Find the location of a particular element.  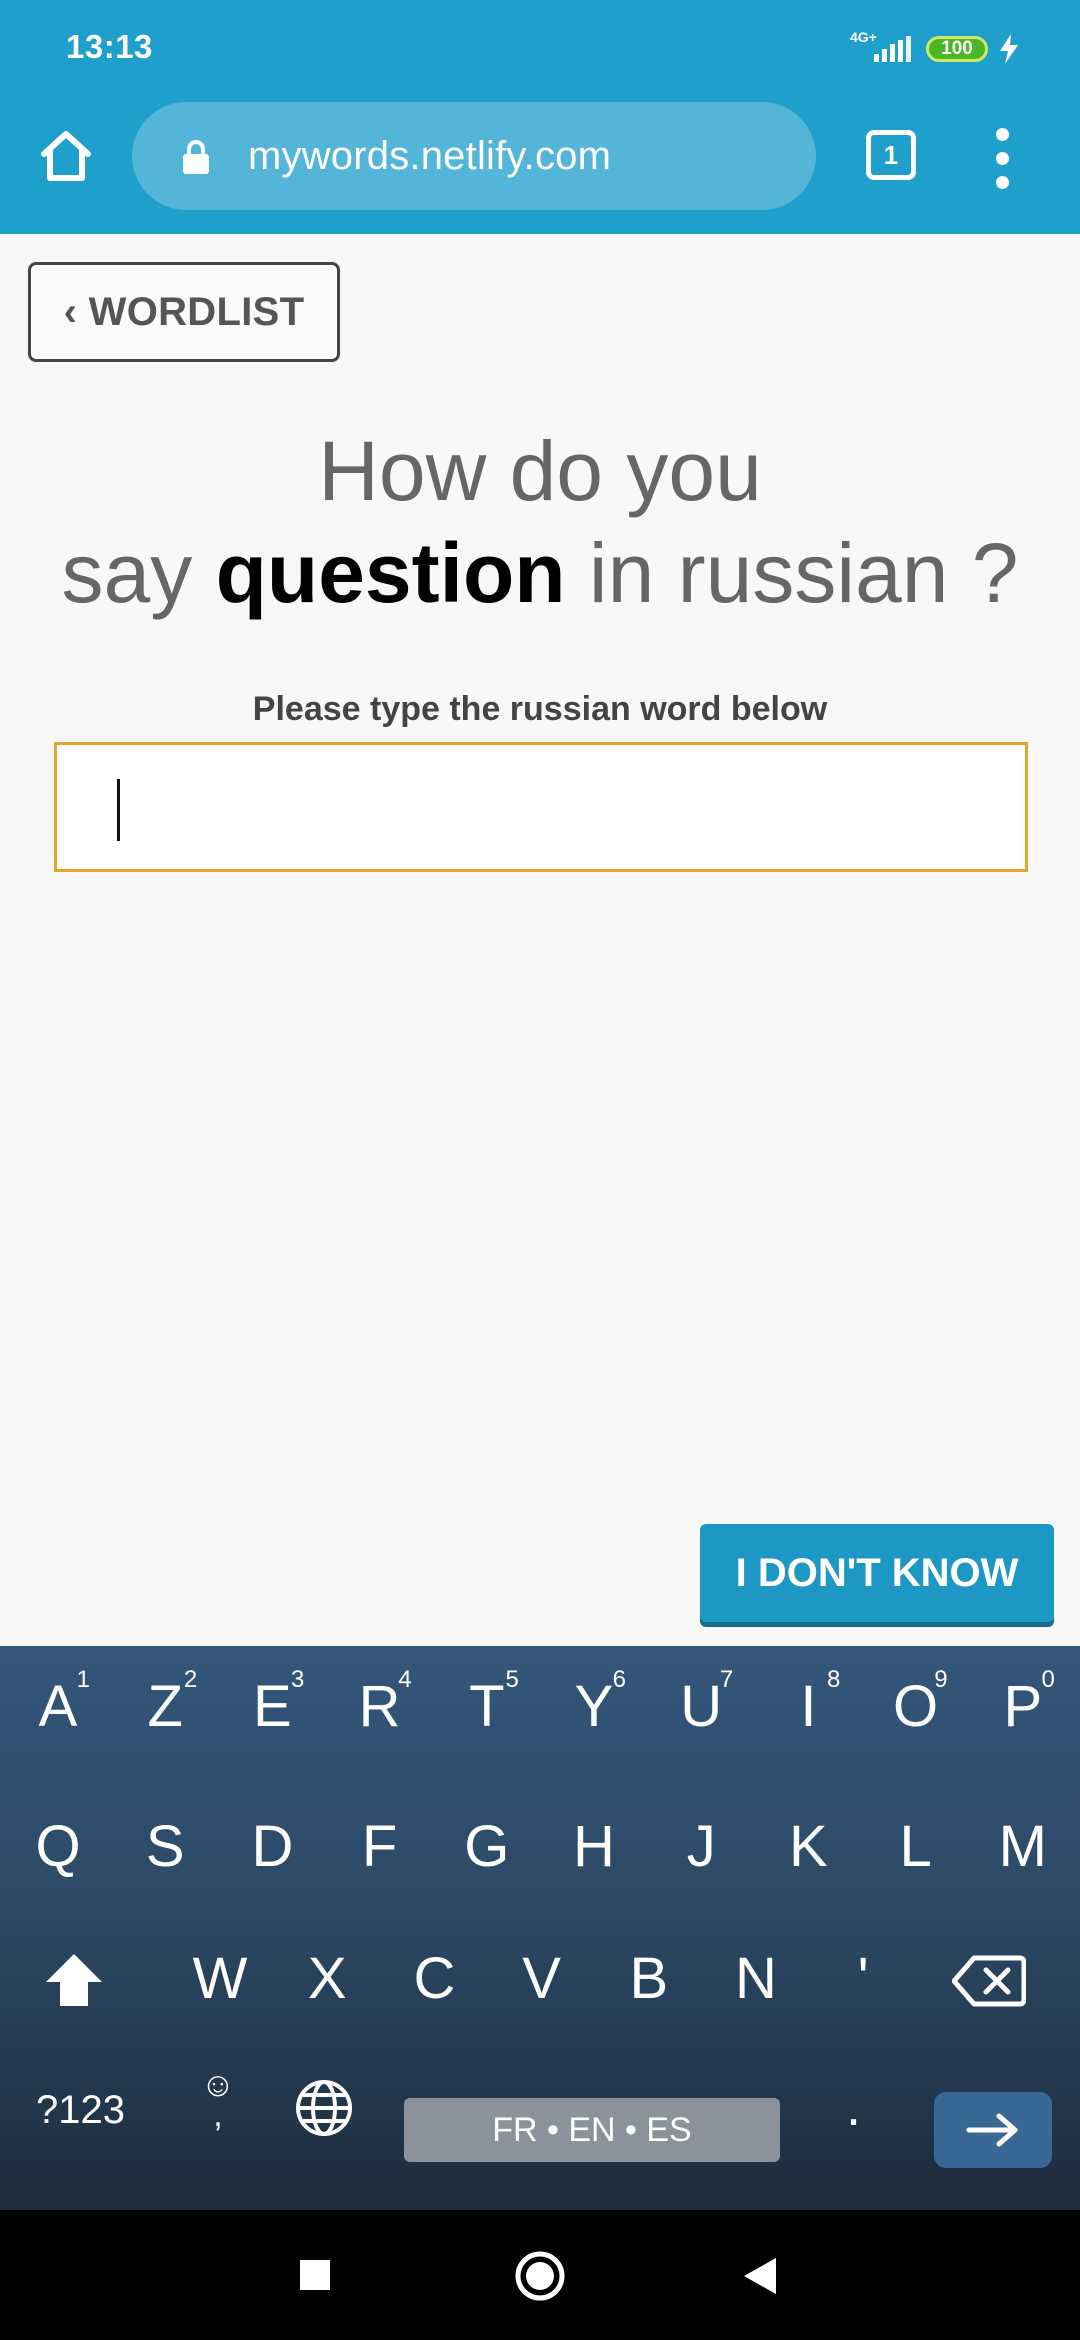

key-j: J is located at coordinates (701, 1846).